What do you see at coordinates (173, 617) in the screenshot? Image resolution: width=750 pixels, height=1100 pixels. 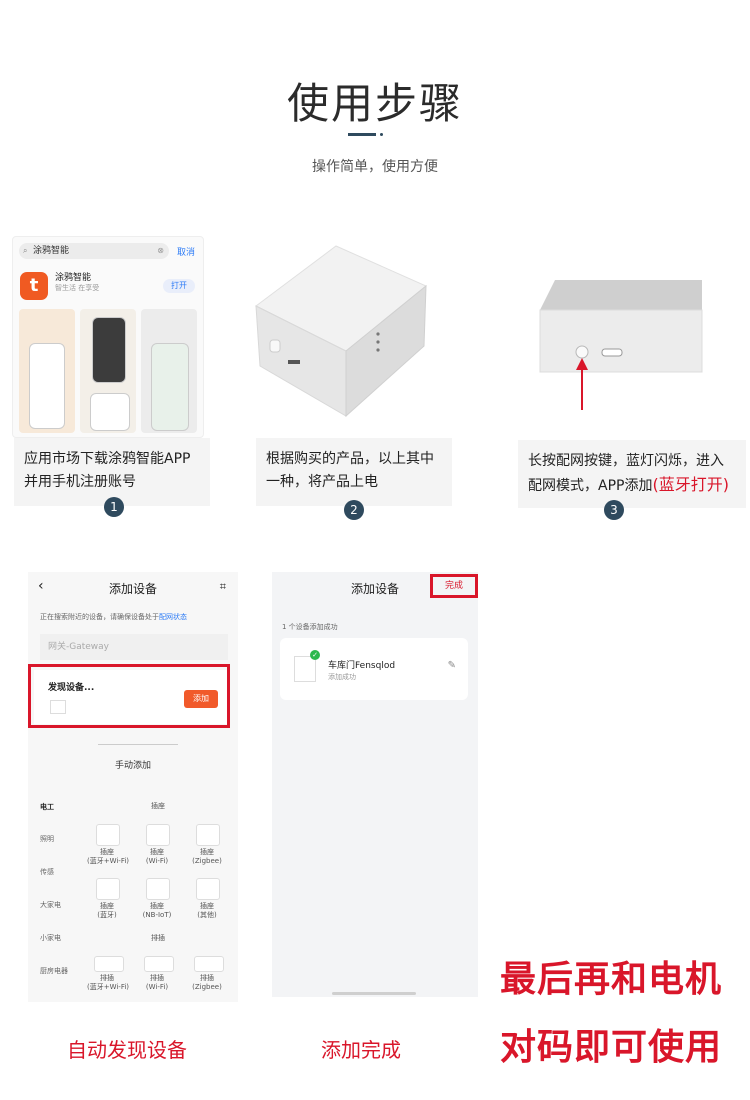 I see `hint-link: 配网状态` at bounding box center [173, 617].